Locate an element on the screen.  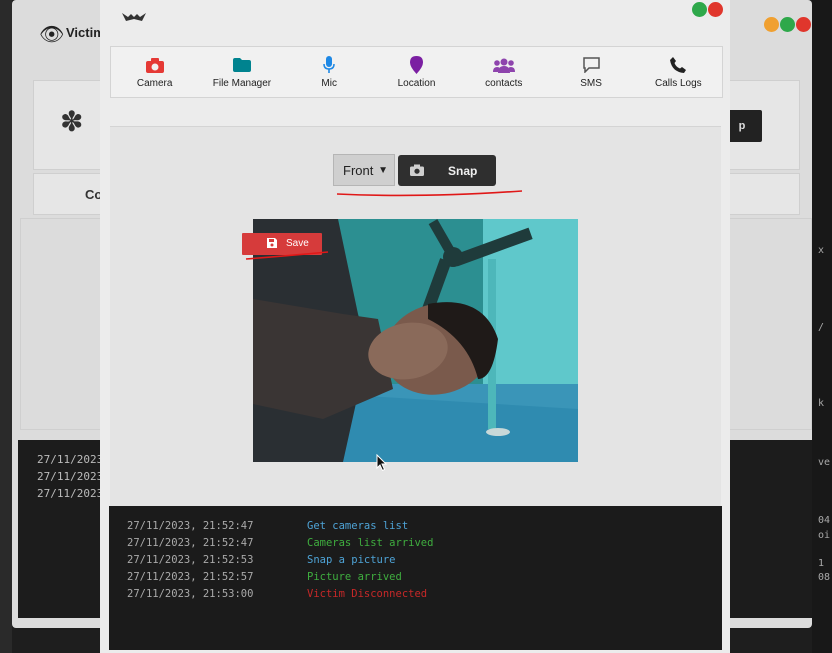
log-row: 27/11/2023, 21:52:57 Picture arrived is located at coordinates (264, 577).